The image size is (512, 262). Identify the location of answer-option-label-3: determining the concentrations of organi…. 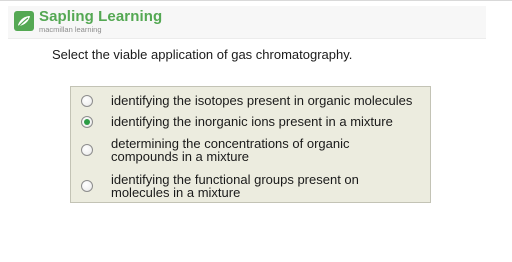
(230, 150).